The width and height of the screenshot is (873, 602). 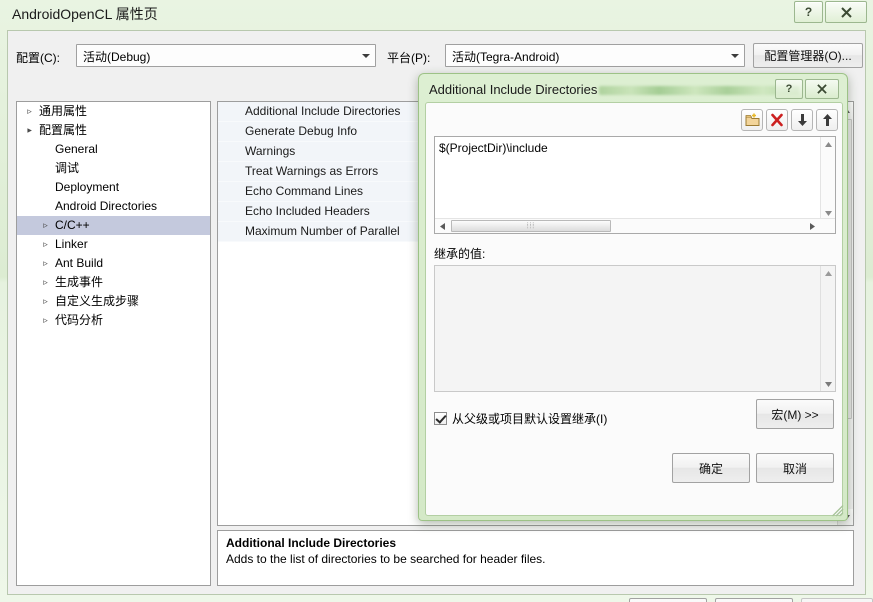 I want to click on help-button: ?, so click(x=808, y=12).